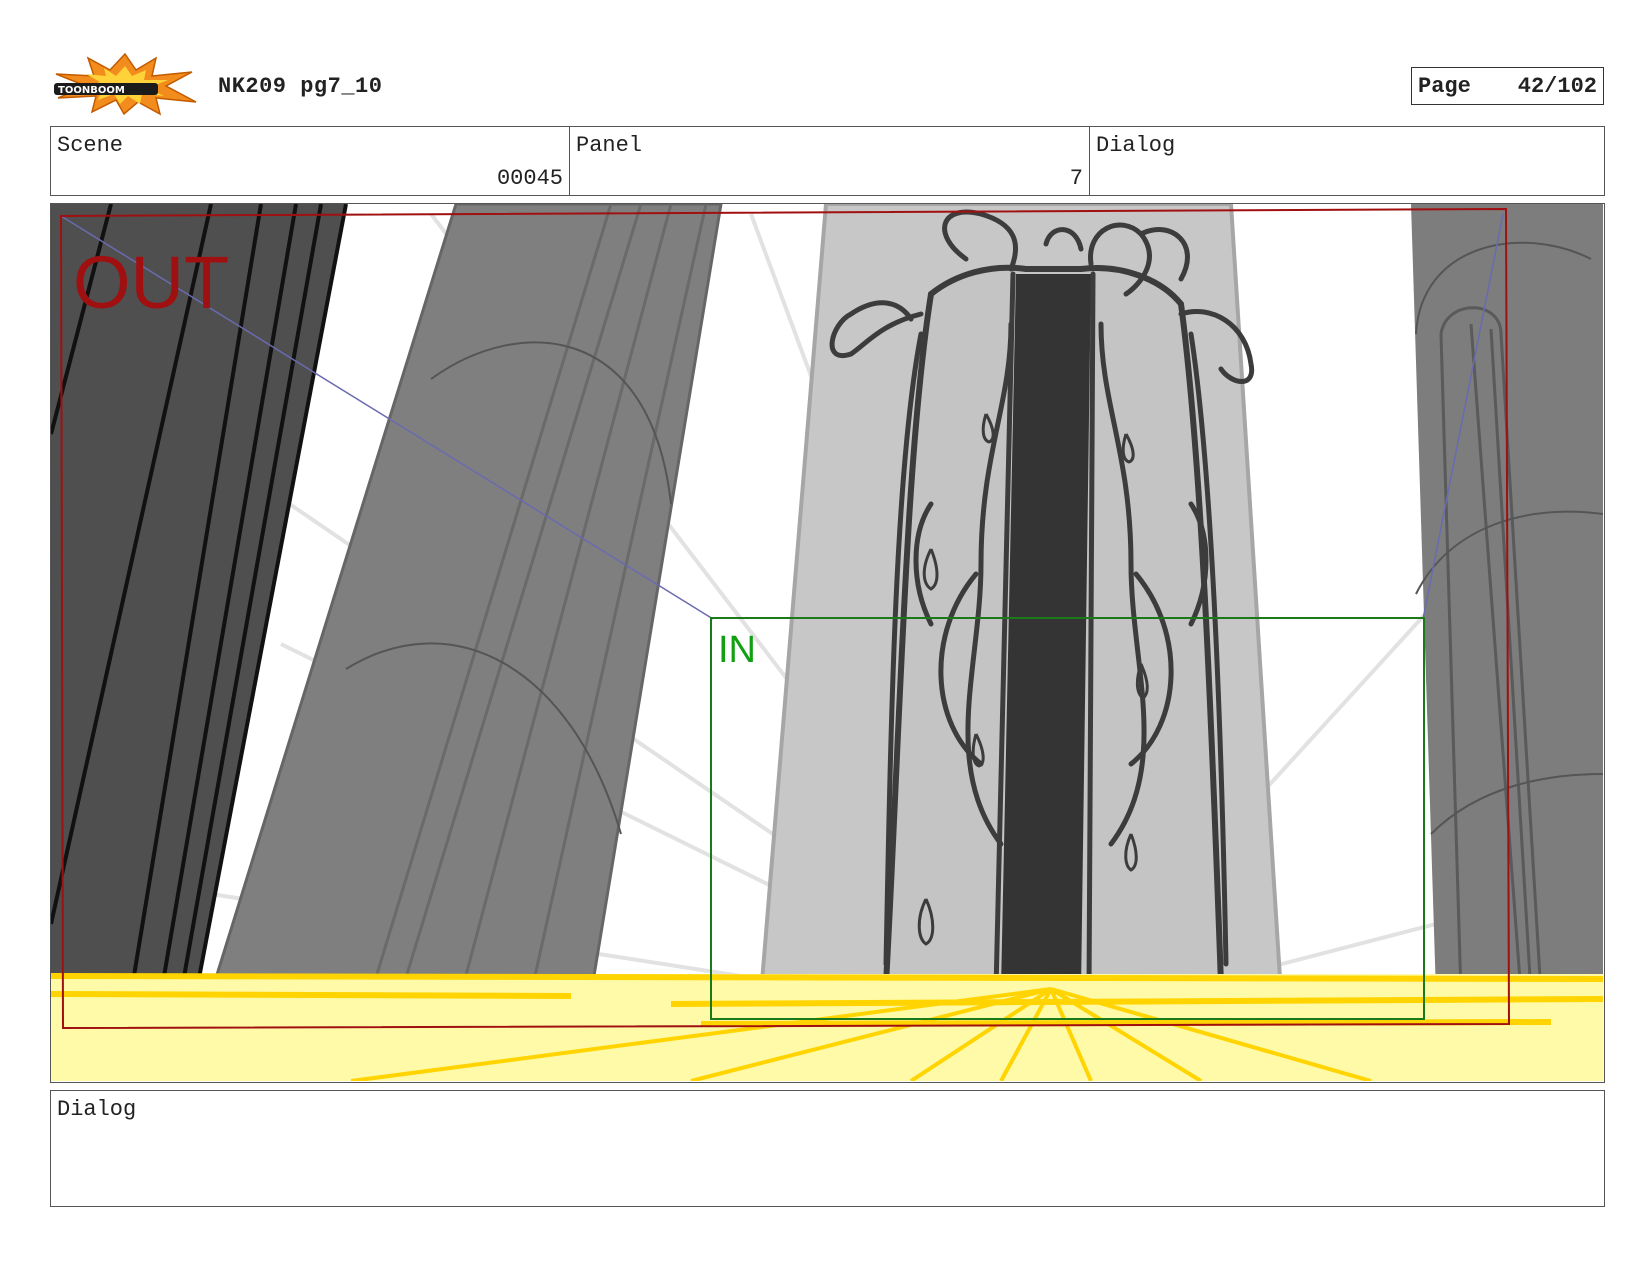 The width and height of the screenshot is (1648, 1276). Describe the element at coordinates (97, 1109) in the screenshot. I see `dialog-box-label: Dialog` at that location.